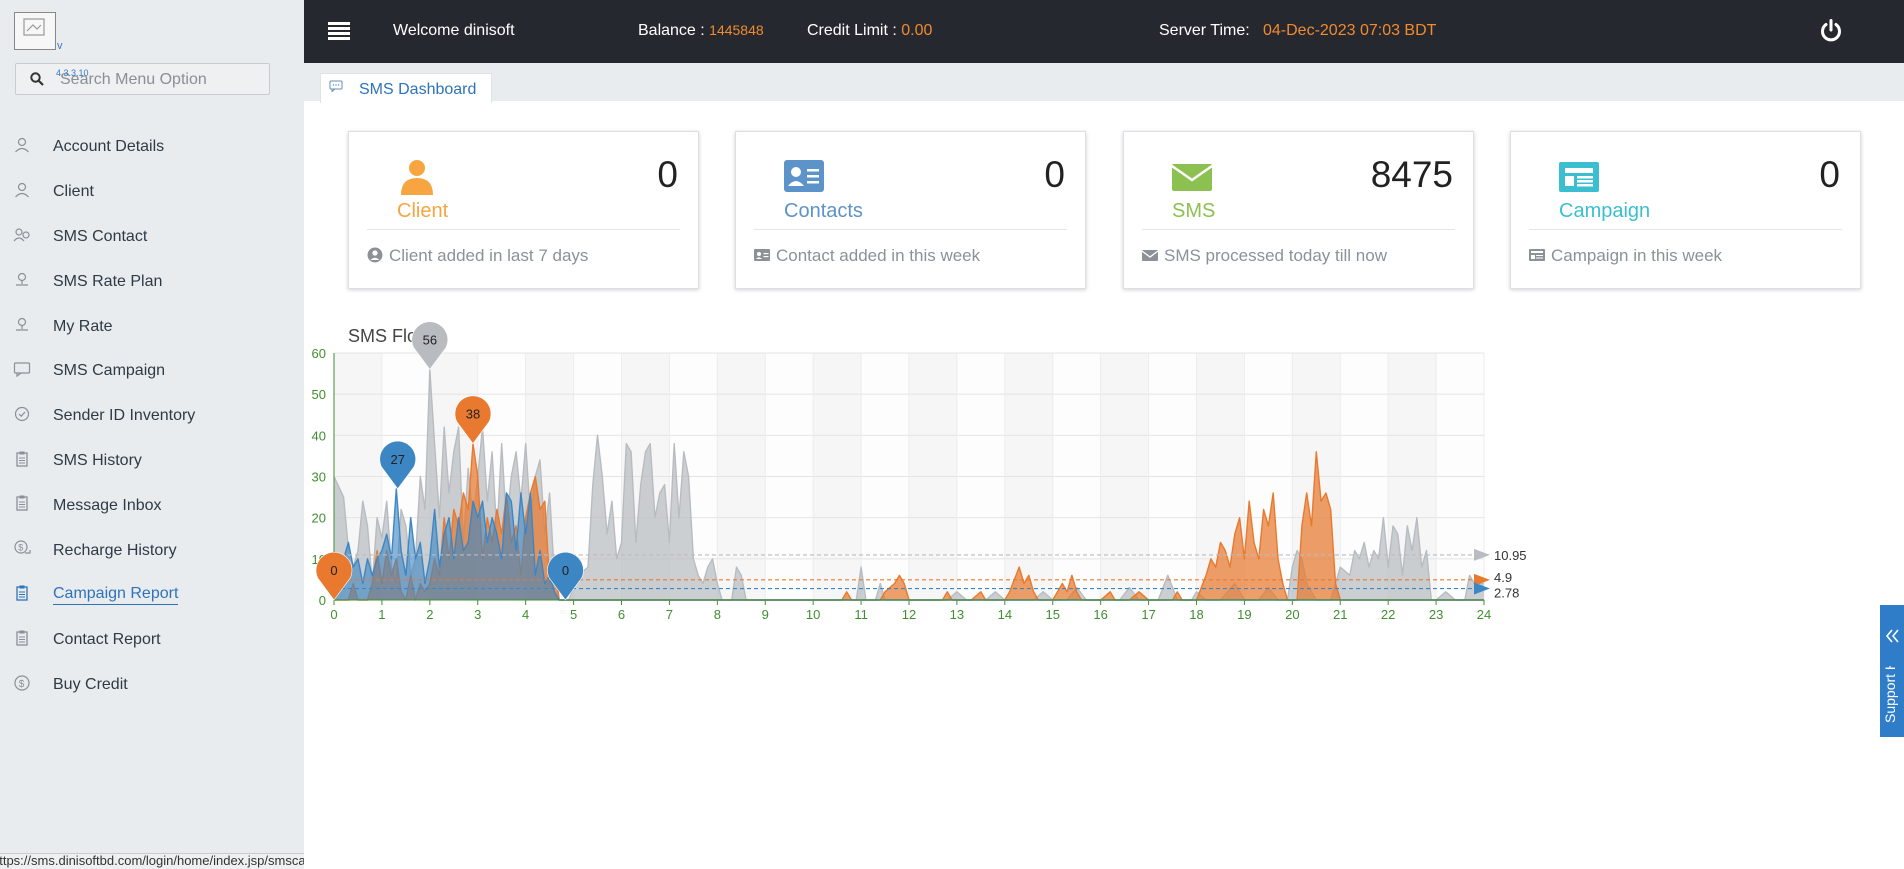 This screenshot has height=869, width=1904. What do you see at coordinates (477, 614) in the screenshot?
I see `x-tick-label: 3` at bounding box center [477, 614].